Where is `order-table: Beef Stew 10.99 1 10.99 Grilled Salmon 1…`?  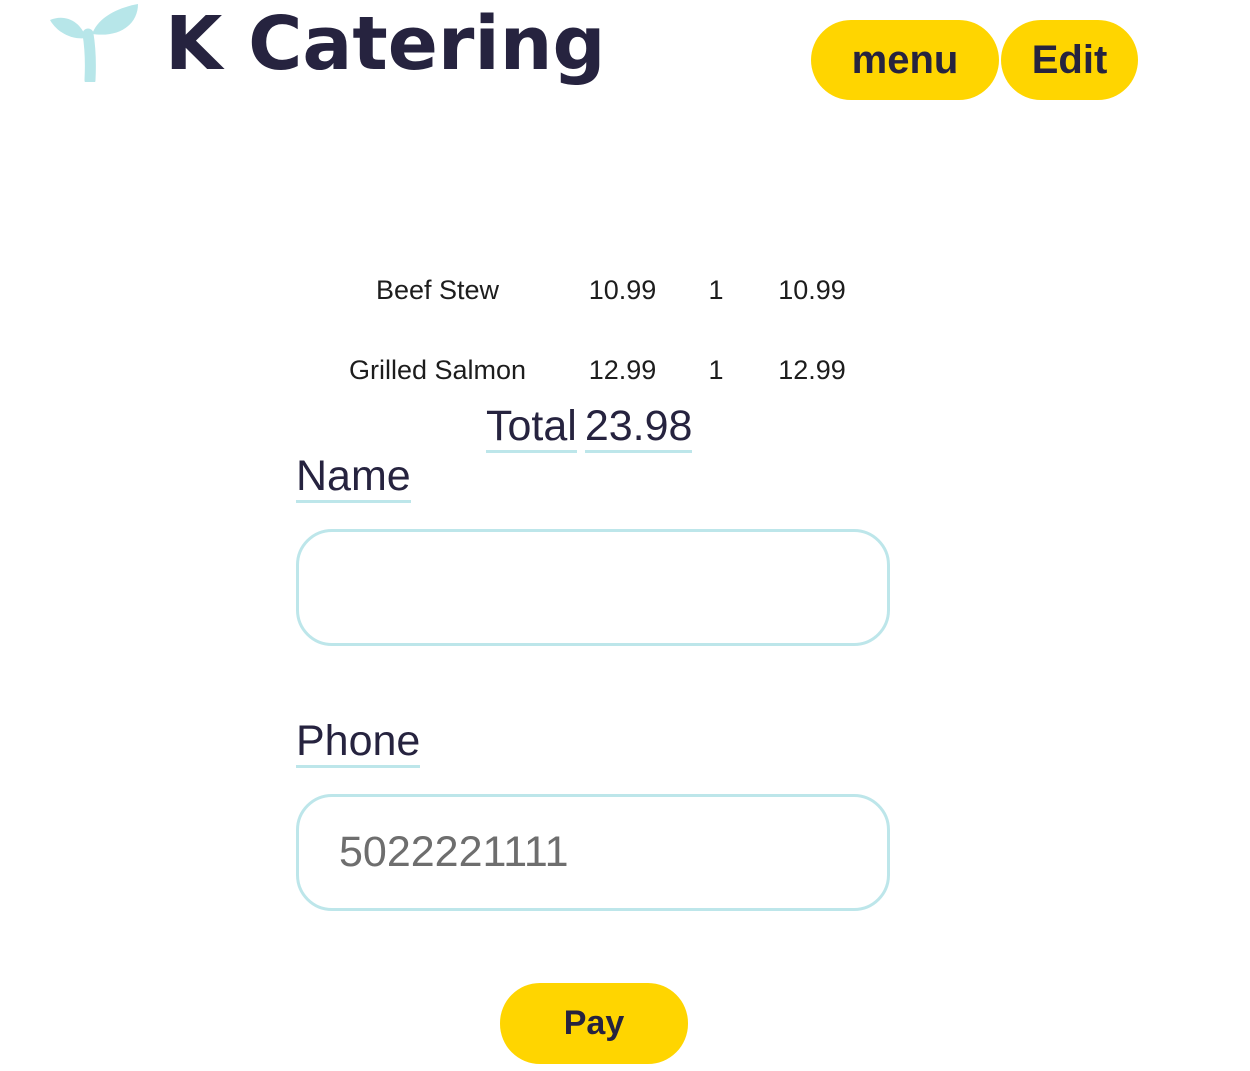
order-table: Beef Stew 10.99 1 10.99 Grilled Salmon 1… is located at coordinates (591, 330).